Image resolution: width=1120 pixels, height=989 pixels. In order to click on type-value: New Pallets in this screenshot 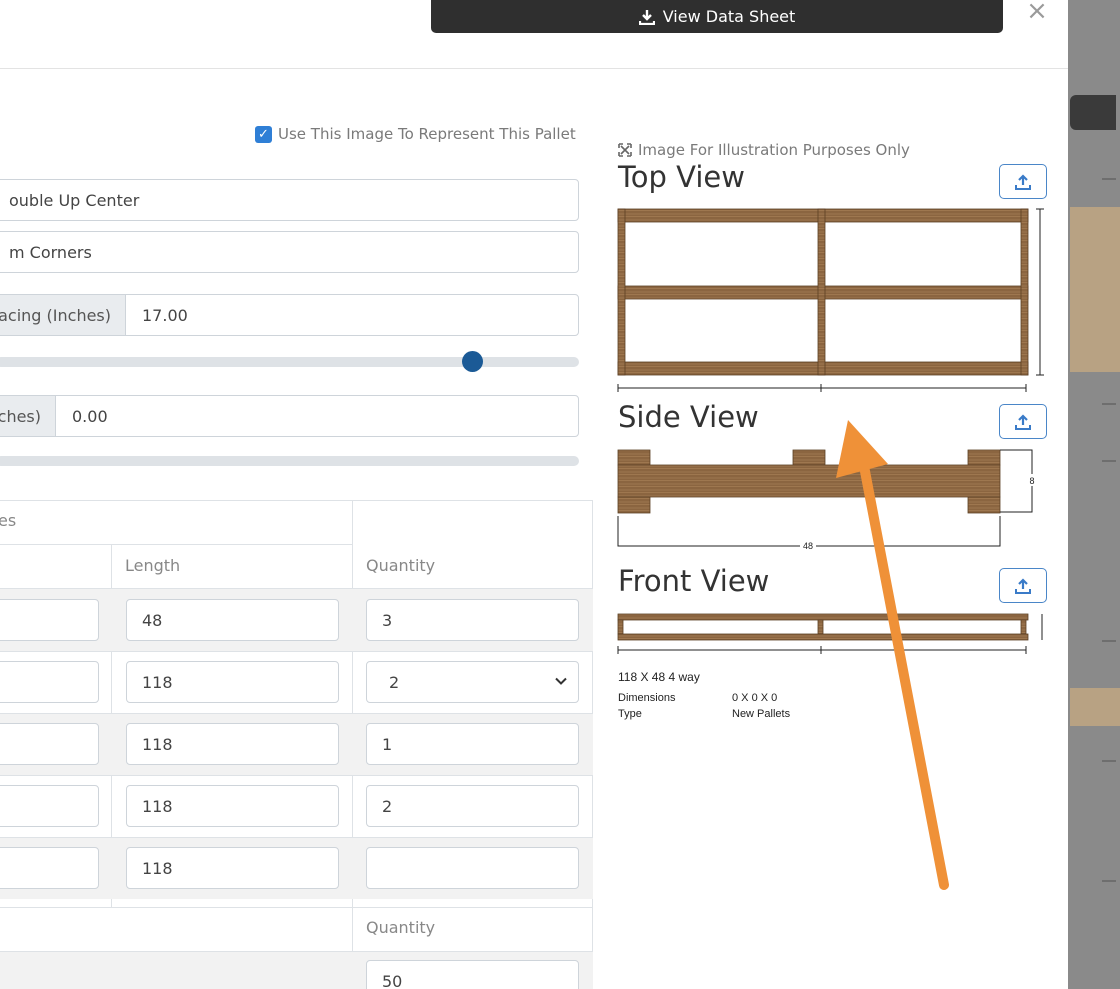, I will do `click(761, 714)`.